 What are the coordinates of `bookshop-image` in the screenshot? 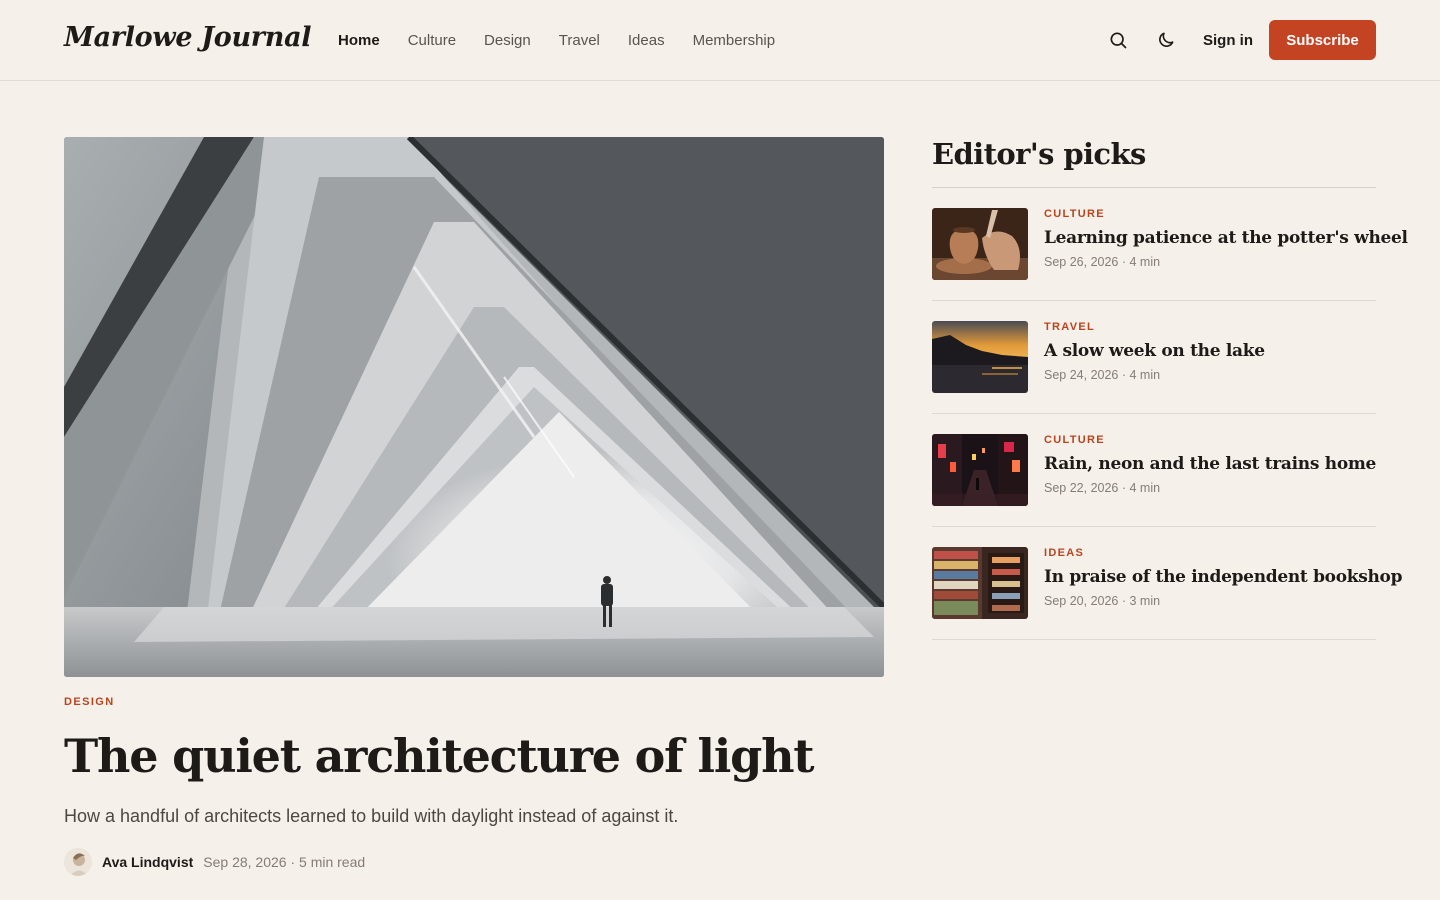 It's located at (980, 583).